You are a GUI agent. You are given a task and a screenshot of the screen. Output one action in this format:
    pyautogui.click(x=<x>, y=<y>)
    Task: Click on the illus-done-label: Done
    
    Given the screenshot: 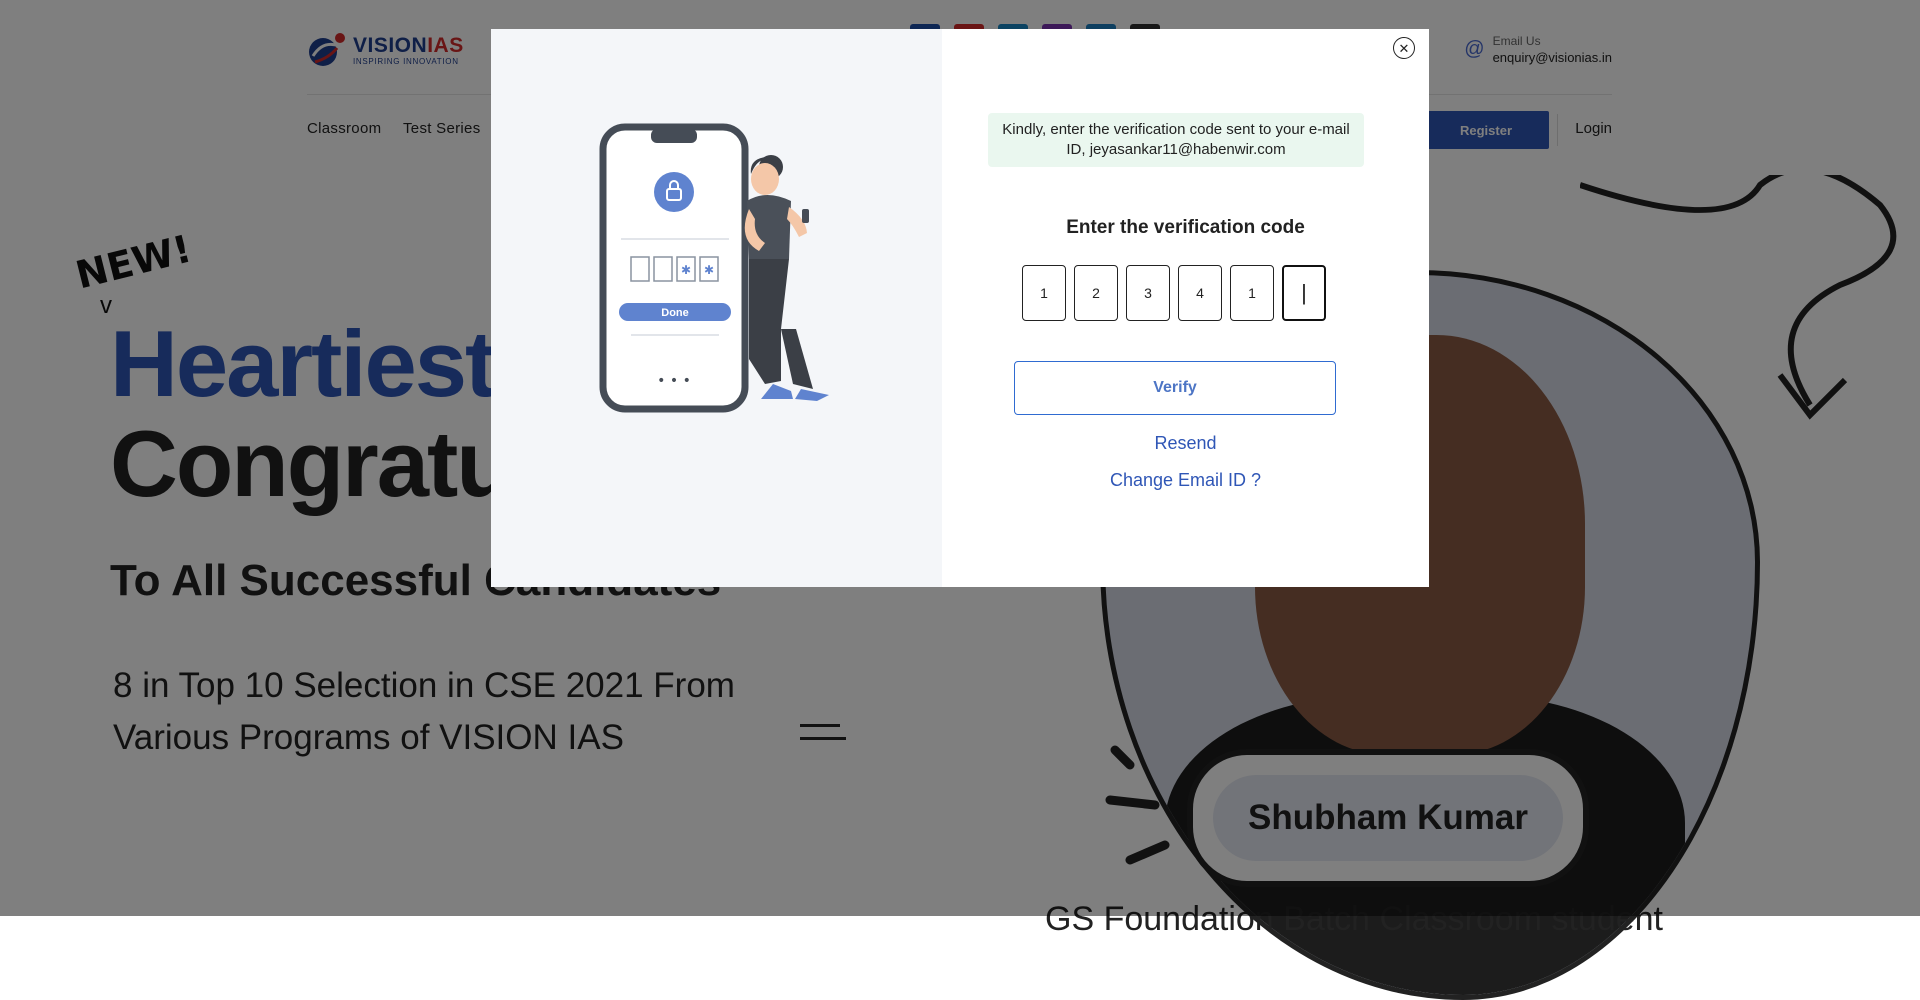 What is the action you would take?
    pyautogui.click(x=675, y=313)
    